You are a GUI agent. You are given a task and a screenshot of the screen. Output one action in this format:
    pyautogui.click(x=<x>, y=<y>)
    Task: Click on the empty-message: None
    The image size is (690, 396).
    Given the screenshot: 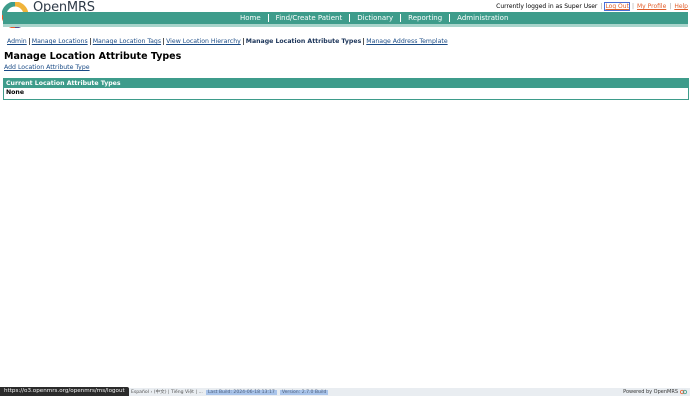 What is the action you would take?
    pyautogui.click(x=15, y=92)
    